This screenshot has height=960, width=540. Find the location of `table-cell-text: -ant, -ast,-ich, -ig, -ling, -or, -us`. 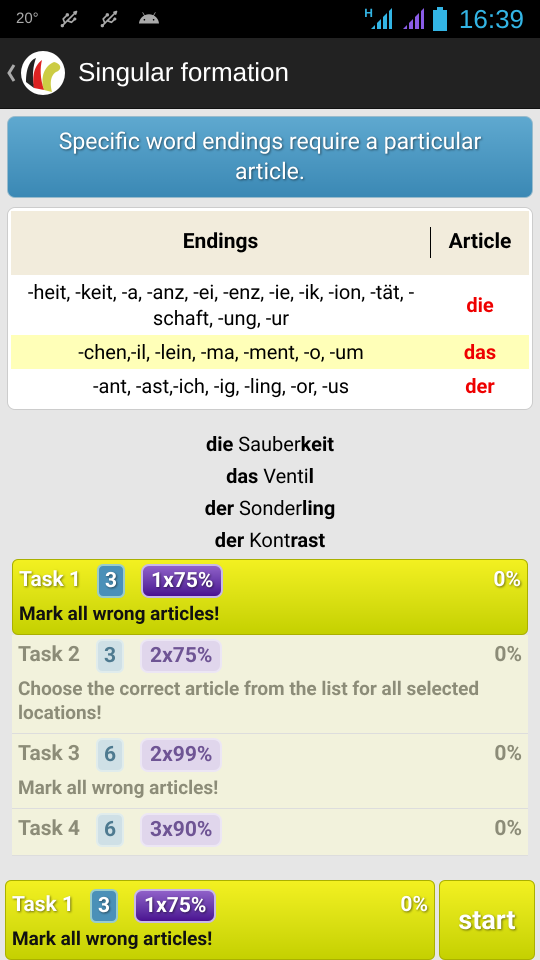

table-cell-text: -ant, -ast,-ich, -ig, -ling, -or, -us is located at coordinates (221, 386).